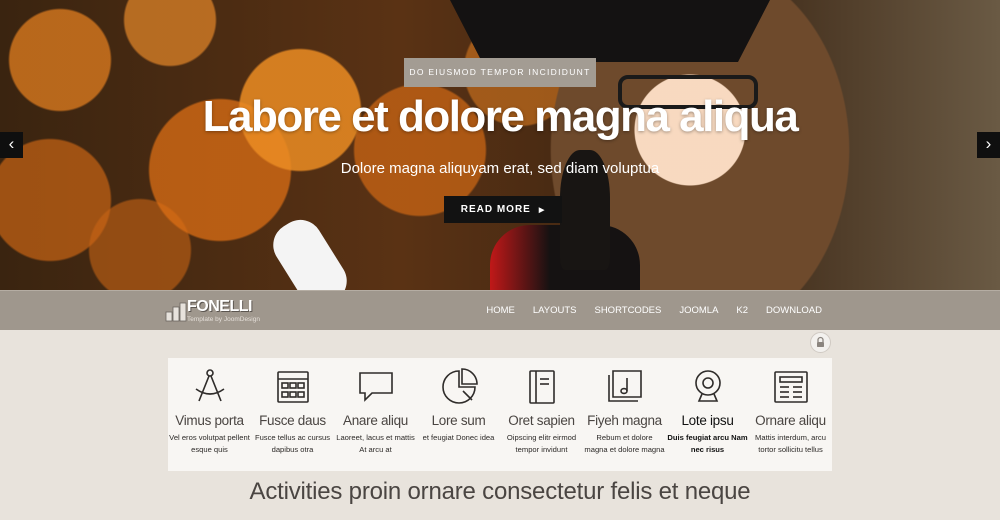 The height and width of the screenshot is (520, 1000). What do you see at coordinates (375, 443) in the screenshot?
I see `feature-description: Laoreet, lacus et mattis At arcu at` at bounding box center [375, 443].